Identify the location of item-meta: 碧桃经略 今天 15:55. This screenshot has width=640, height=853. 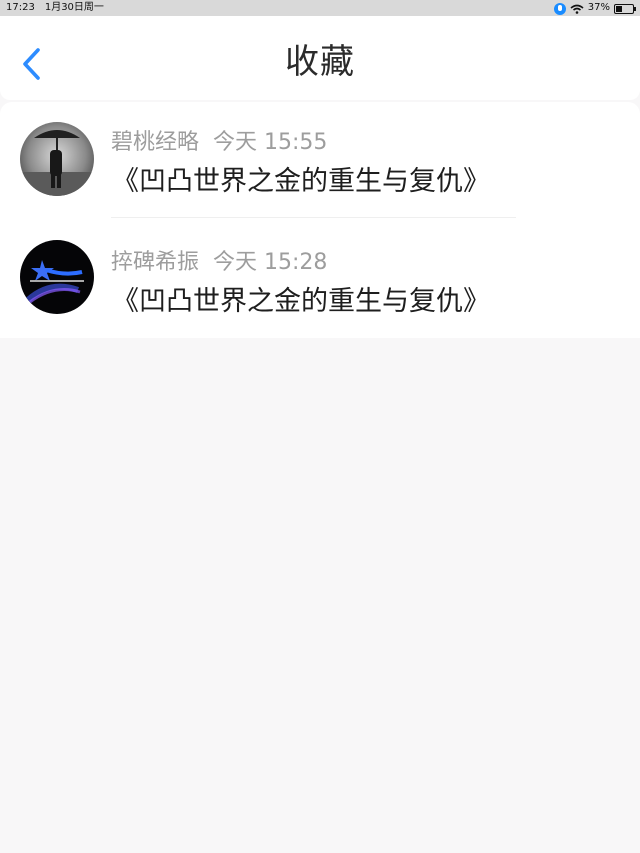
(219, 140).